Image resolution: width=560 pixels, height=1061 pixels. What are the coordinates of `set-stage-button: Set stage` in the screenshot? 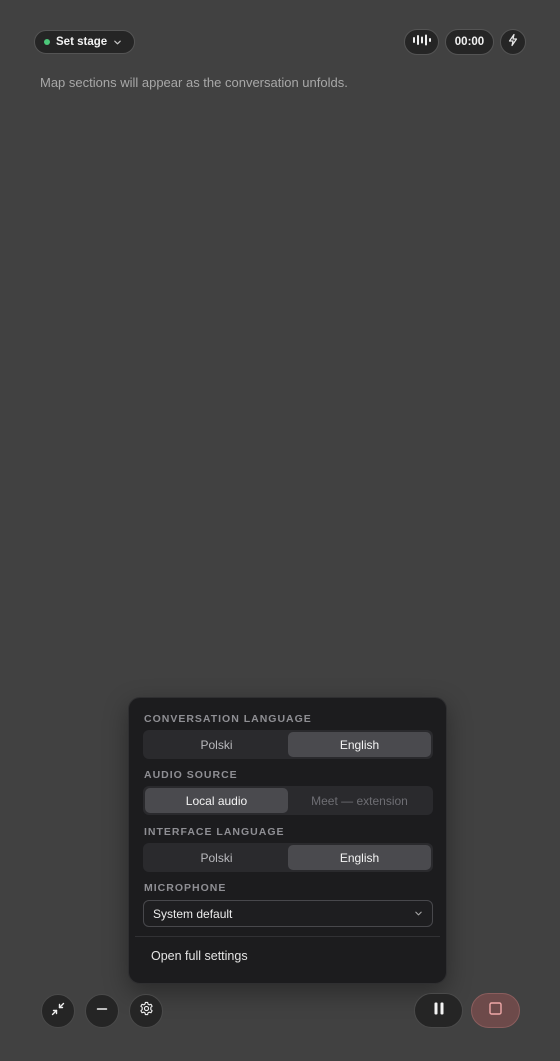 It's located at (85, 42).